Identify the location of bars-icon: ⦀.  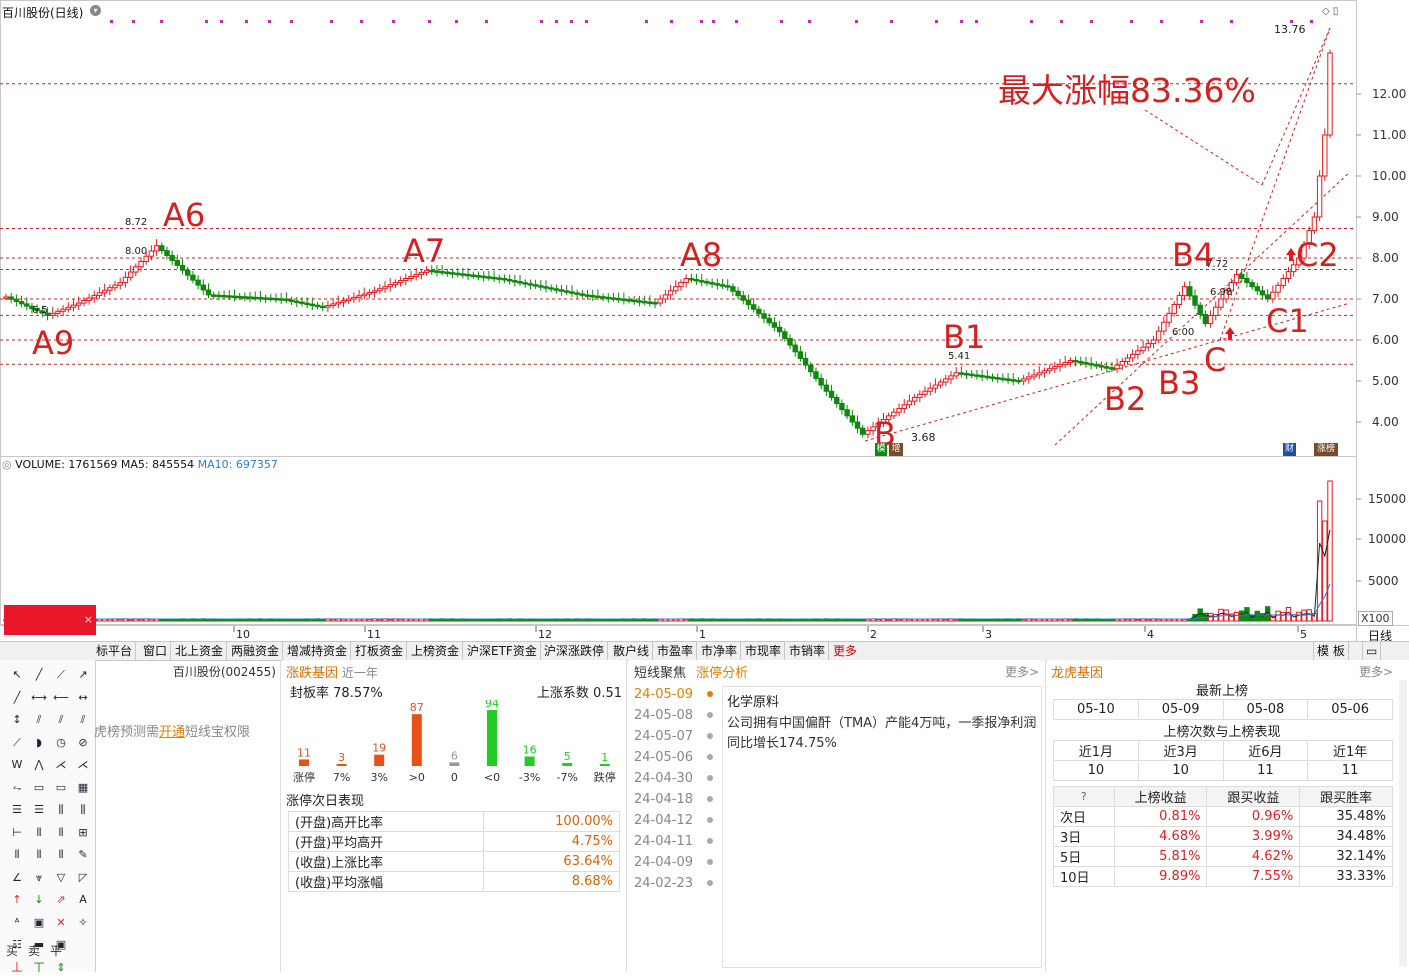
(39, 833).